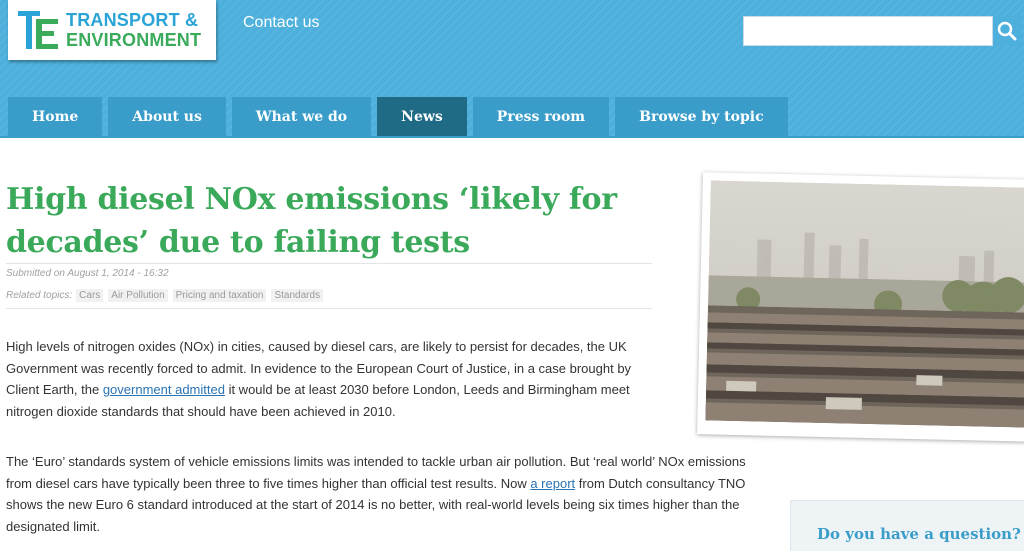  I want to click on logo-line-environment: ENVIRONMENT, so click(134, 40).